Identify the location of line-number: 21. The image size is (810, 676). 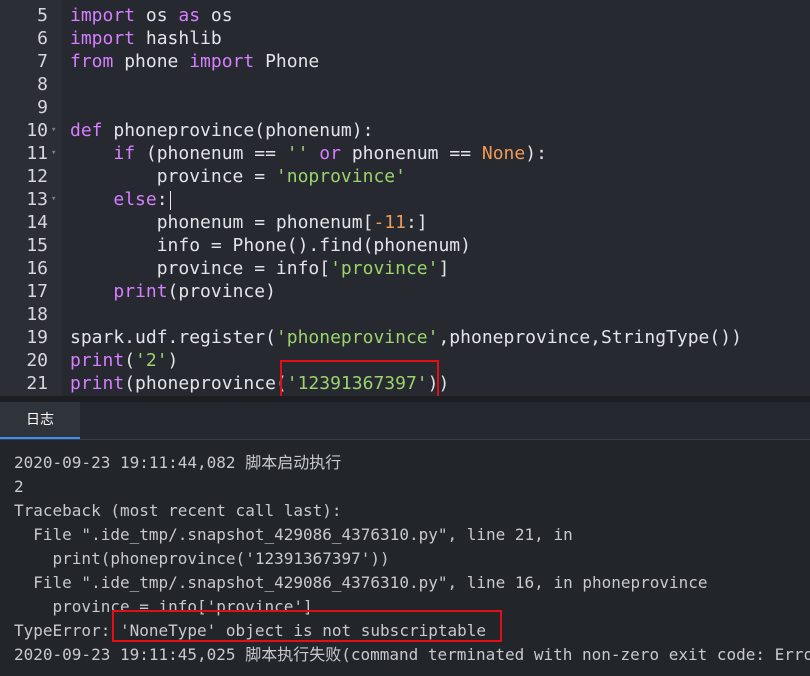
(37, 383).